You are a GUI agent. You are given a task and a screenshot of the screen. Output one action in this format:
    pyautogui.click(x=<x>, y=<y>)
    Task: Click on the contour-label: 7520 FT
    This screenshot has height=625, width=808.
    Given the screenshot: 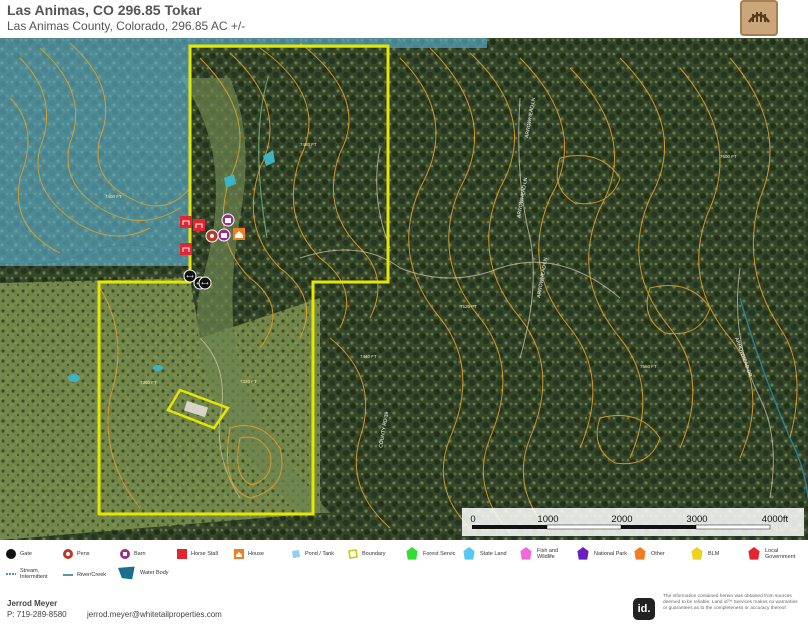 What is the action you would take?
    pyautogui.click(x=468, y=306)
    